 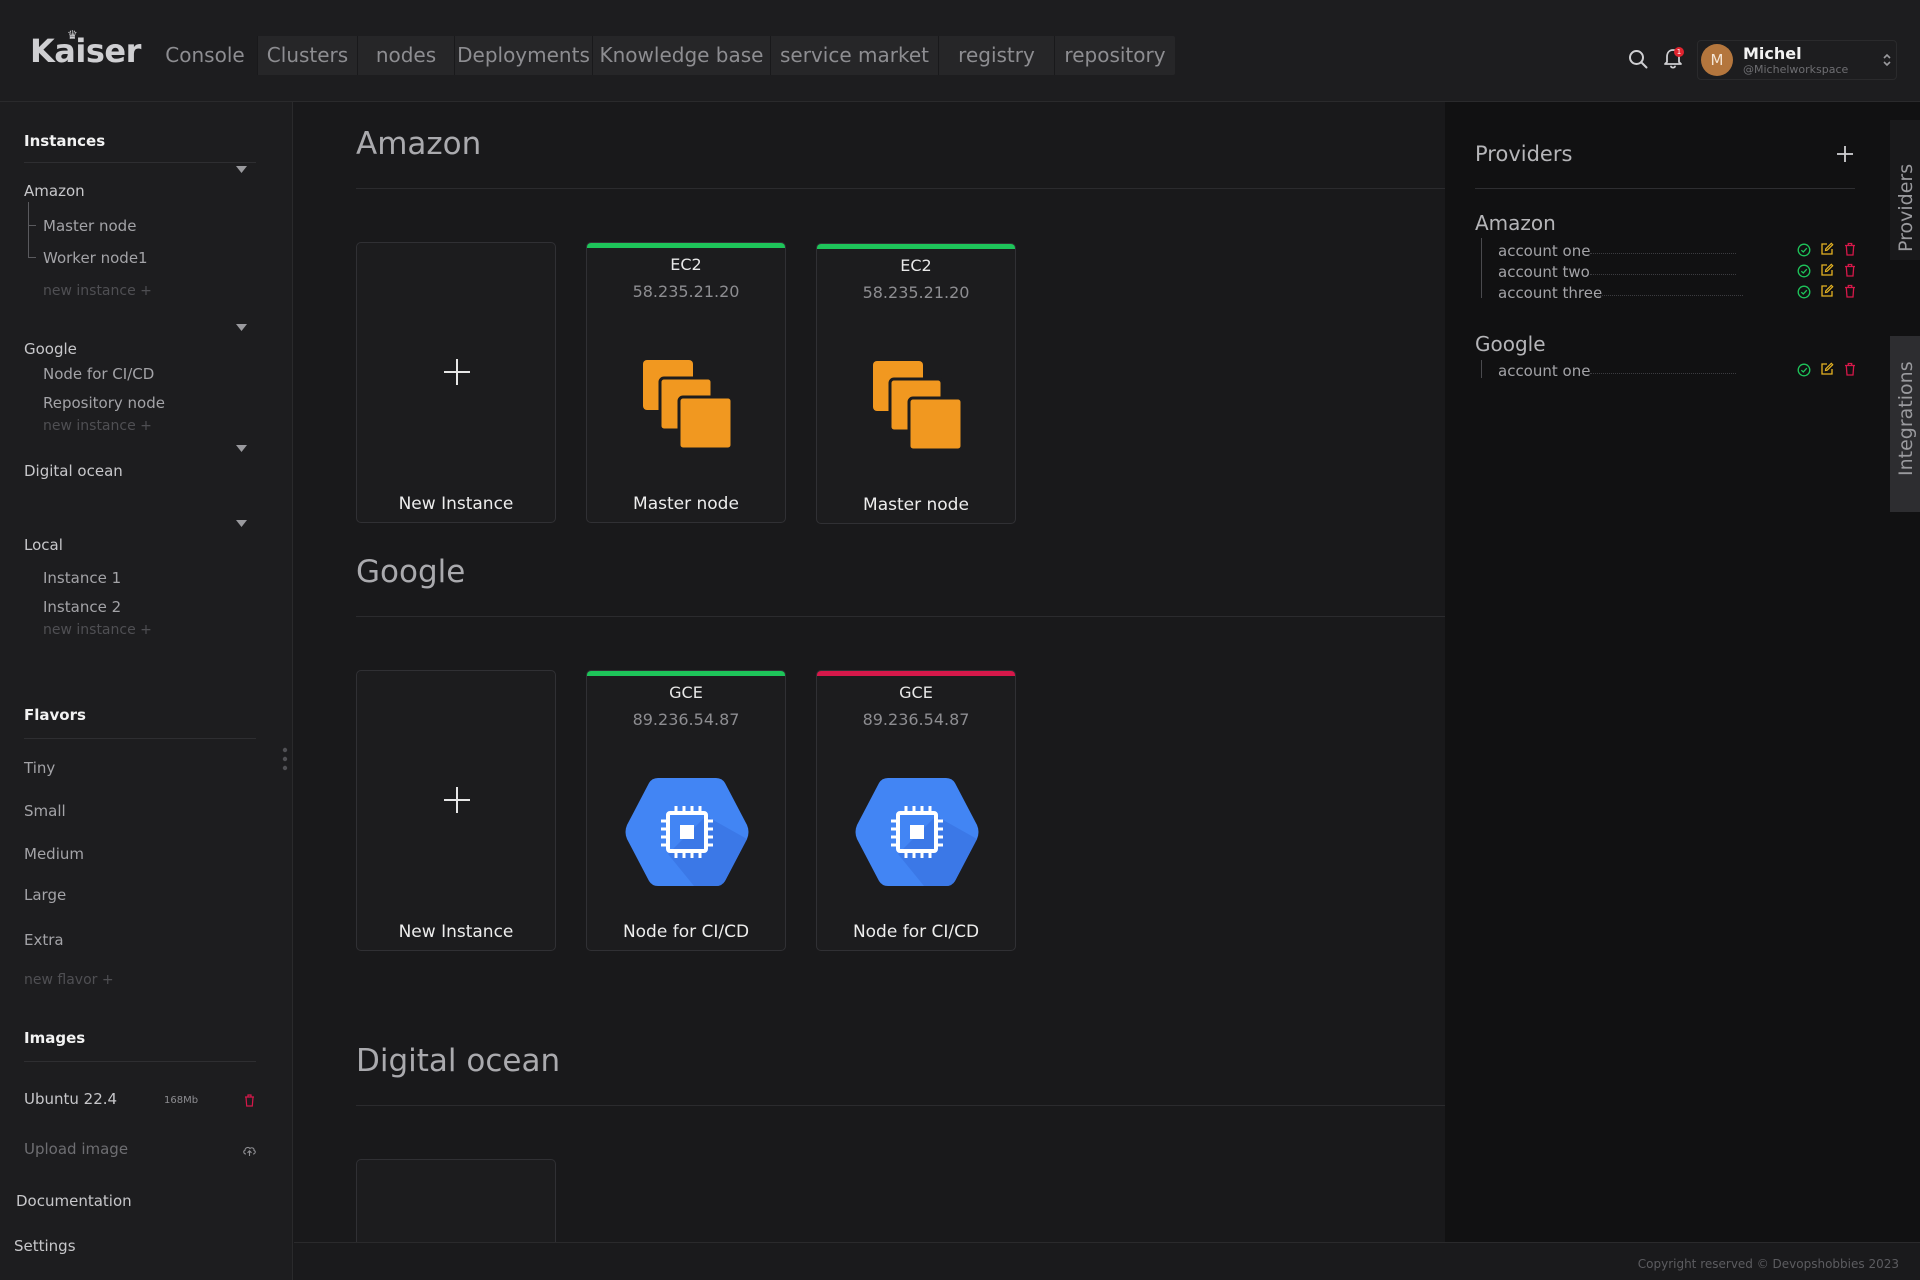 I want to click on image-size: 168Mb, so click(x=181, y=1100).